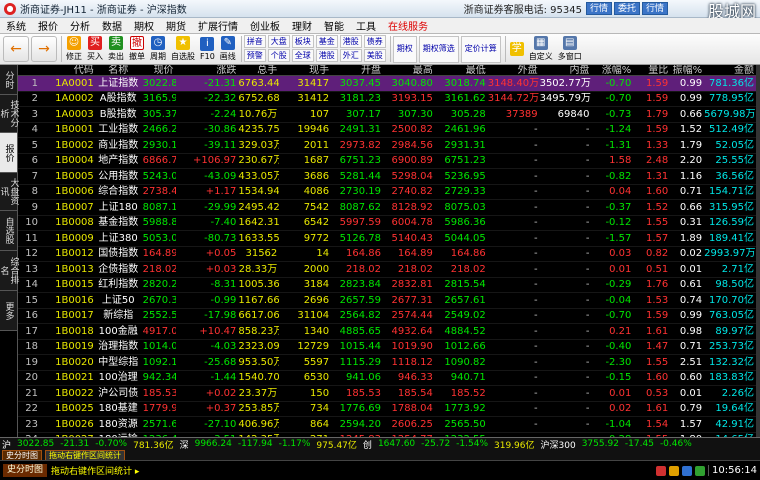 The image size is (760, 480). I want to click on column-header-1: 代码, so click(68, 70).